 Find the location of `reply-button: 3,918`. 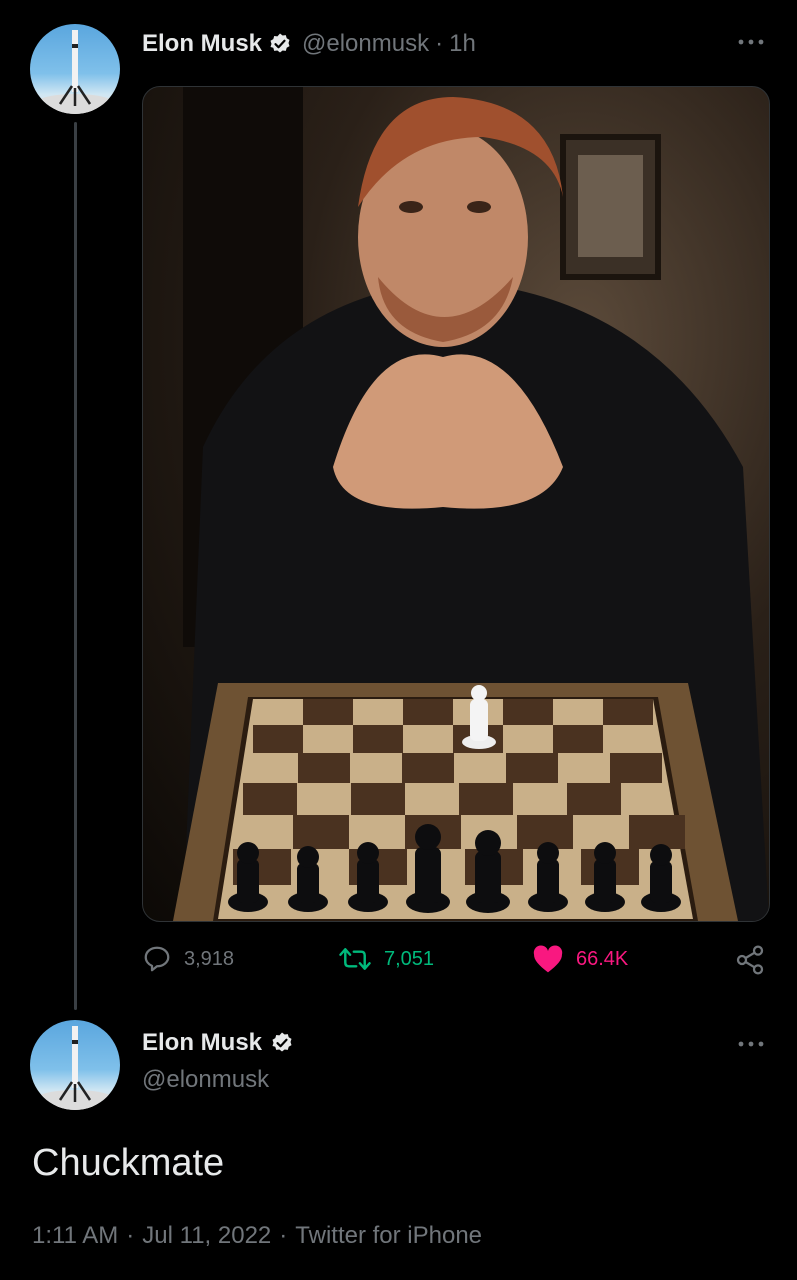

reply-button: 3,918 is located at coordinates (188, 959).